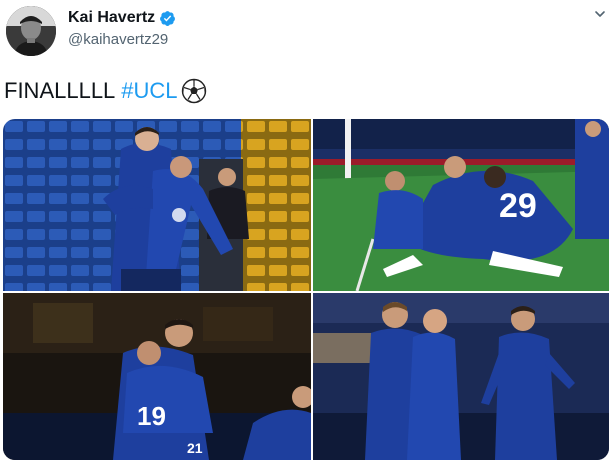  I want to click on author-handle: @kaihavertz29, so click(122, 39).